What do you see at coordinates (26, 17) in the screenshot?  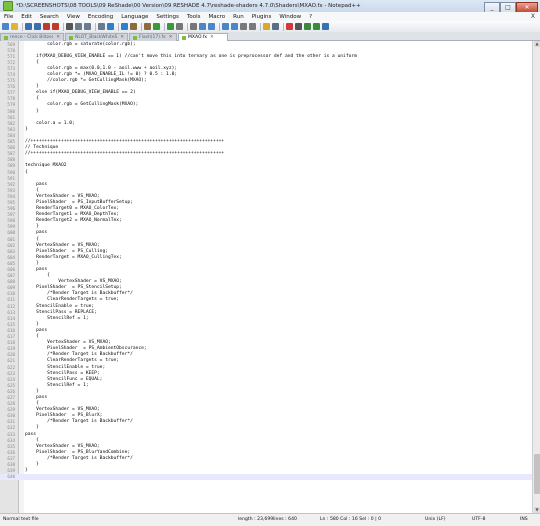 I see `menu-edit: Edit` at bounding box center [26, 17].